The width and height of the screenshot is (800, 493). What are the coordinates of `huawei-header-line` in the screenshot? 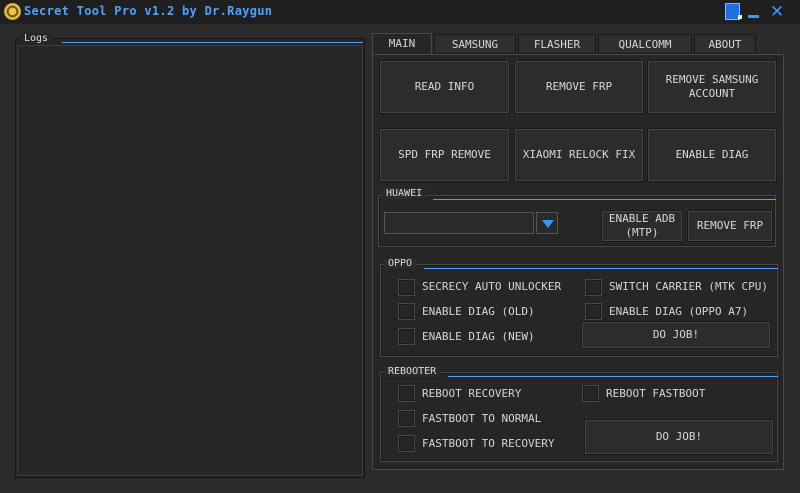 It's located at (604, 199).